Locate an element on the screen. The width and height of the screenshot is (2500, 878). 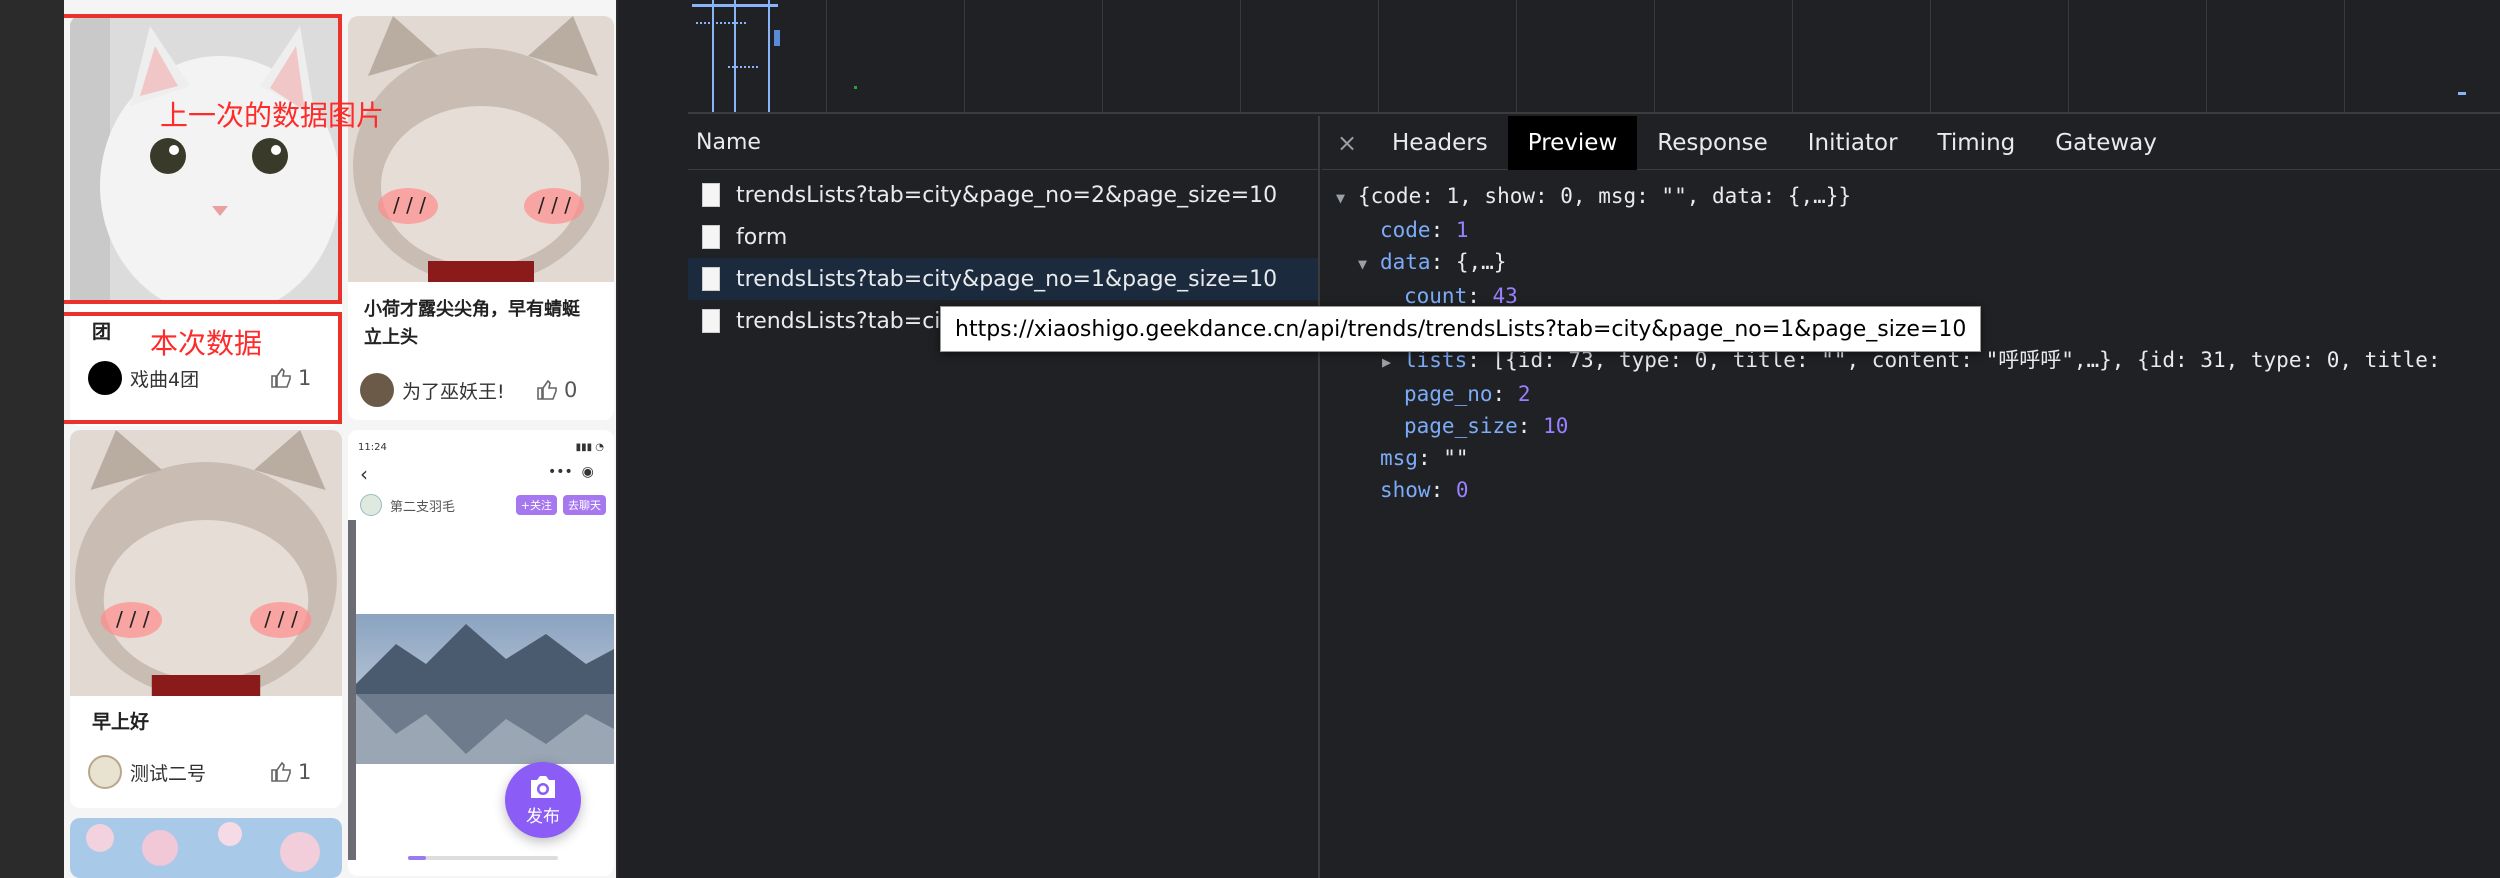
waterfall-bars is located at coordinates (737, 56).